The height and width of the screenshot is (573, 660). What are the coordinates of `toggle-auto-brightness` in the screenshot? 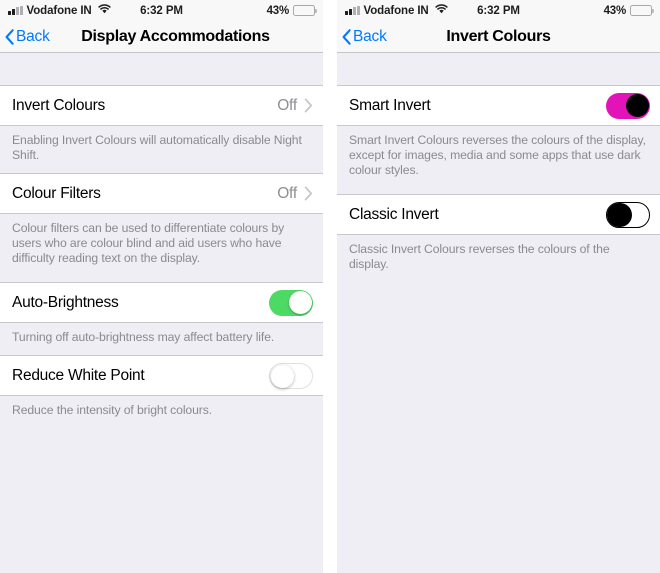 It's located at (291, 302).